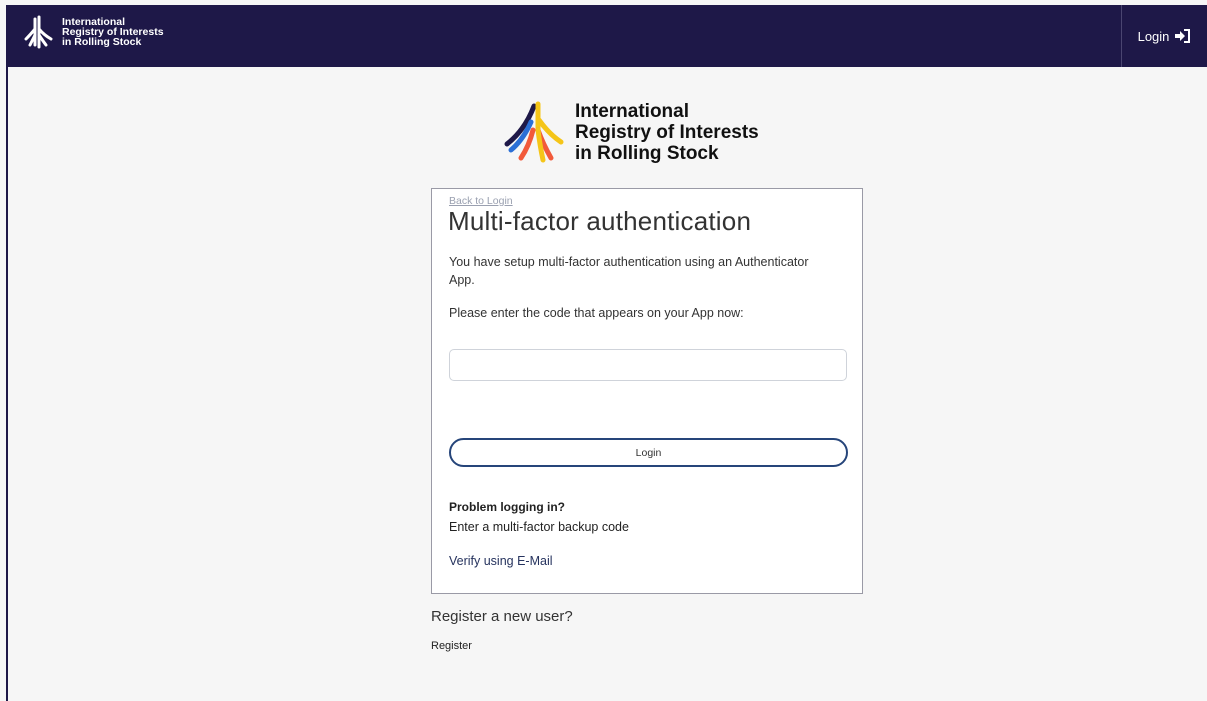 The image size is (1207, 701). What do you see at coordinates (102, 42) in the screenshot?
I see `header-brand-line-3: in Rolling Stock` at bounding box center [102, 42].